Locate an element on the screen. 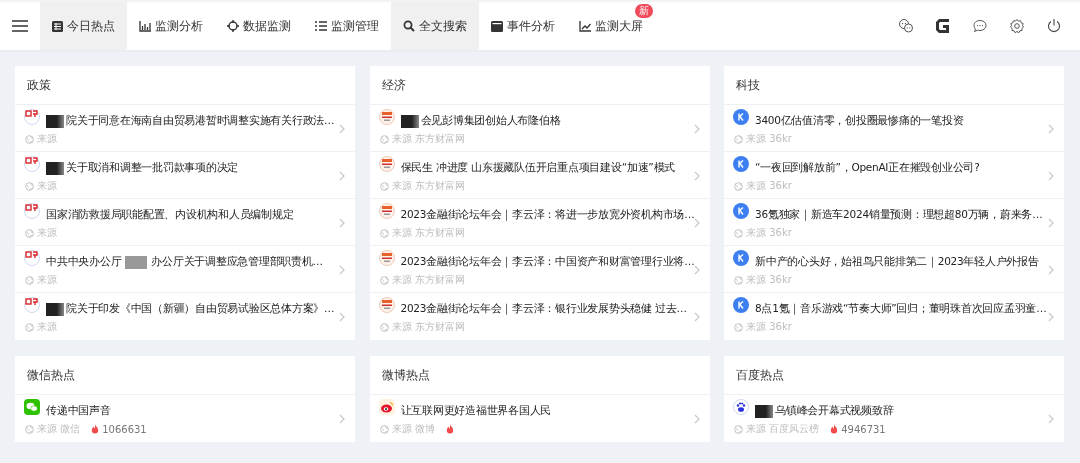 Image resolution: width=1080 pixels, height=463 pixels. nav-tab: 事件分析 is located at coordinates (523, 26).